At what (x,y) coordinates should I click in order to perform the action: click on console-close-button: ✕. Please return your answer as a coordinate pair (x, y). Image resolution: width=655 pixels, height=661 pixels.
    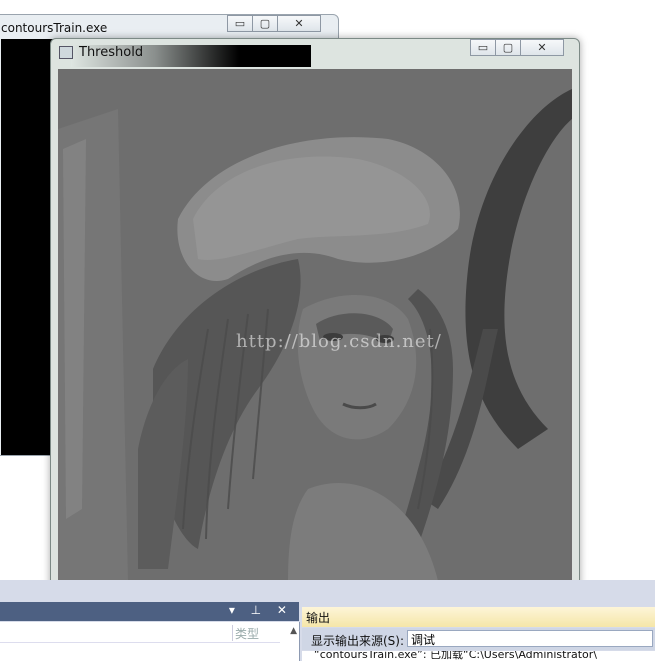
    Looking at the image, I should click on (299, 23).